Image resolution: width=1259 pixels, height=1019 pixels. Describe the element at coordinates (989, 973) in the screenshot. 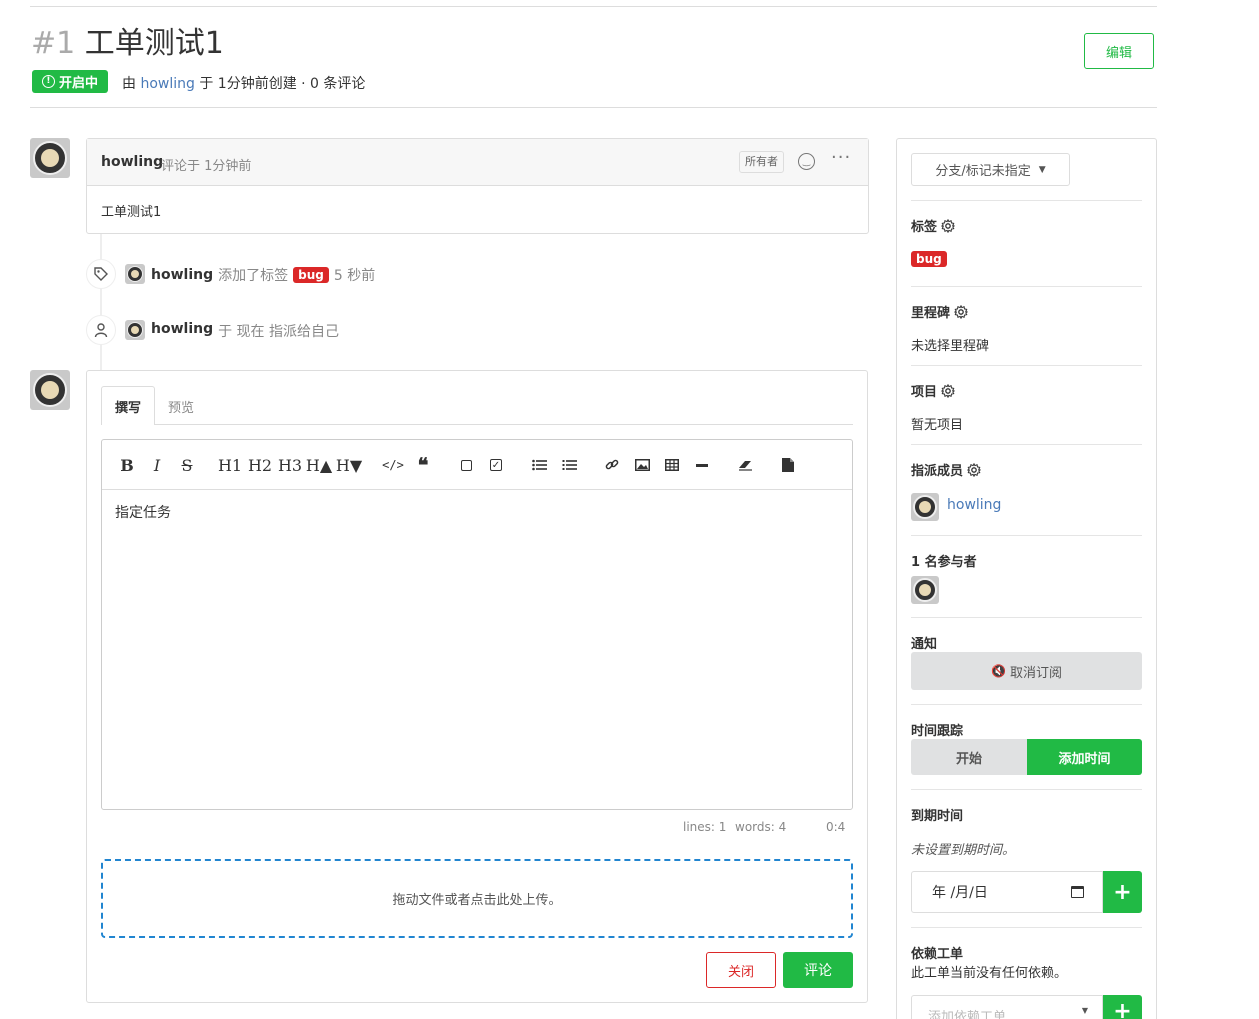

I see `dependencies-value: 此工单当前没有任何依赖。` at that location.